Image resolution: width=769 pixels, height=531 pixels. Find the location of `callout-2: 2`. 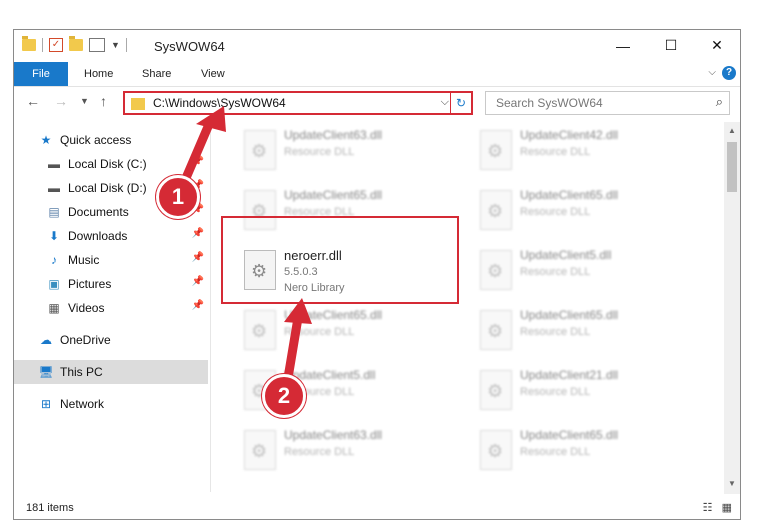

callout-2: 2 is located at coordinates (284, 396).